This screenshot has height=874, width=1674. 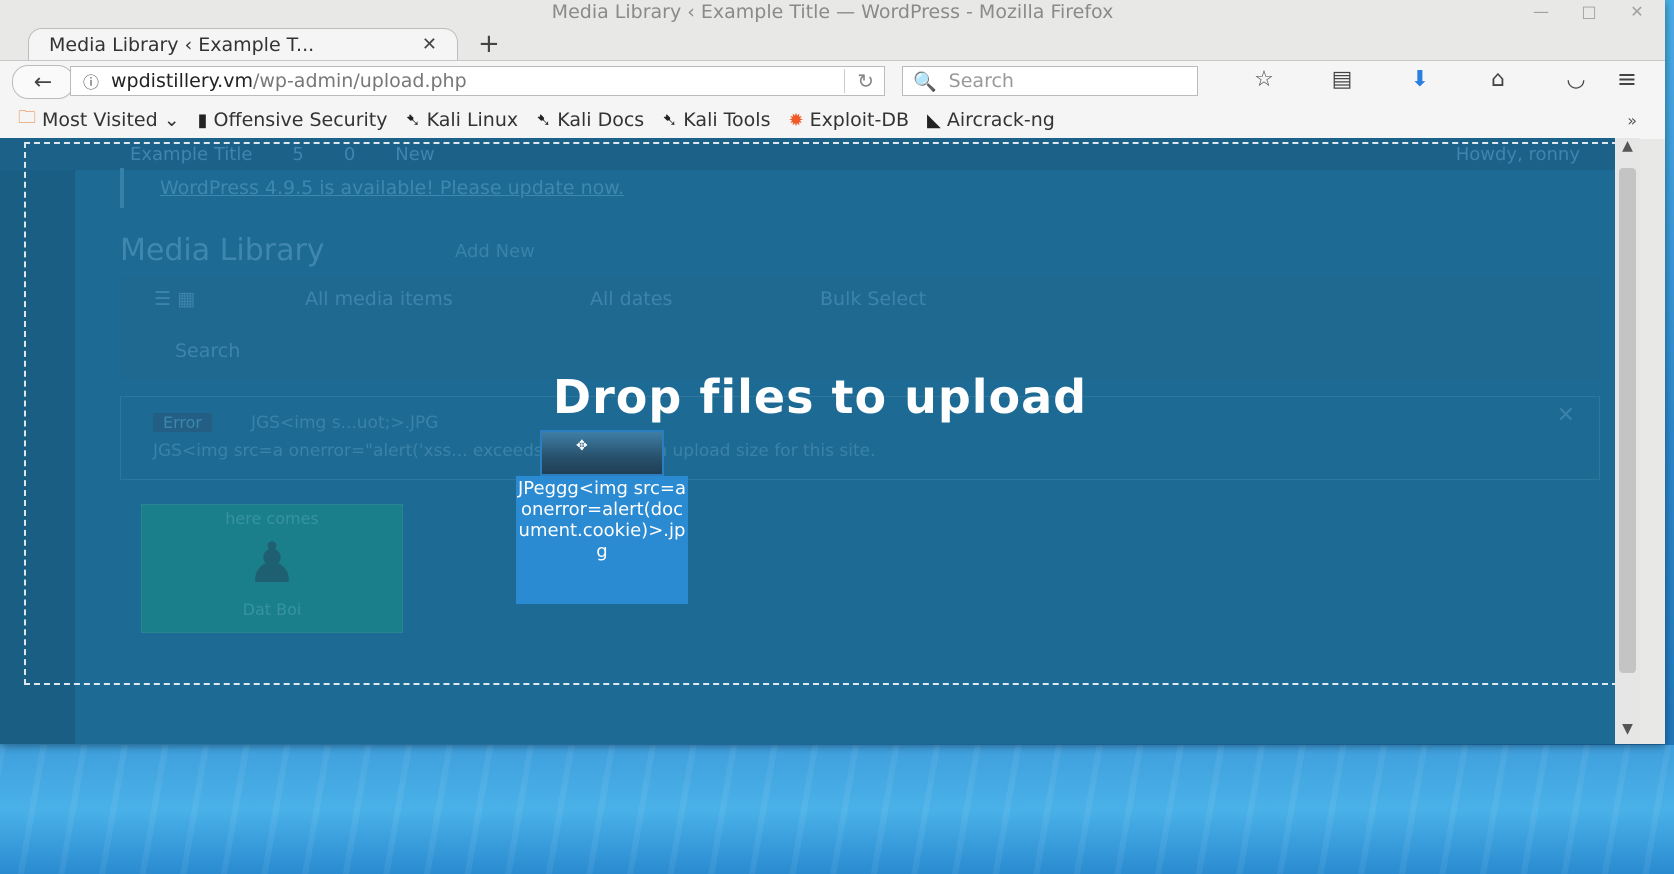 I want to click on bookmark-label: Offensive Security, so click(x=300, y=120).